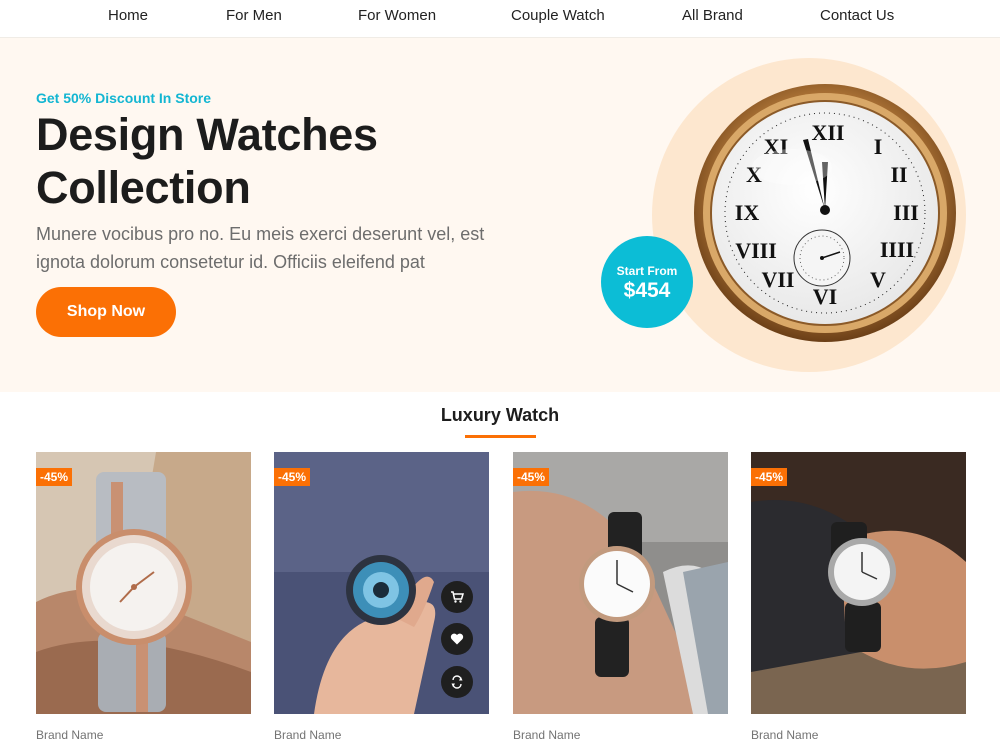 This screenshot has width=1000, height=750. Describe the element at coordinates (128, 15) in the screenshot. I see `nav-home: Home` at that location.